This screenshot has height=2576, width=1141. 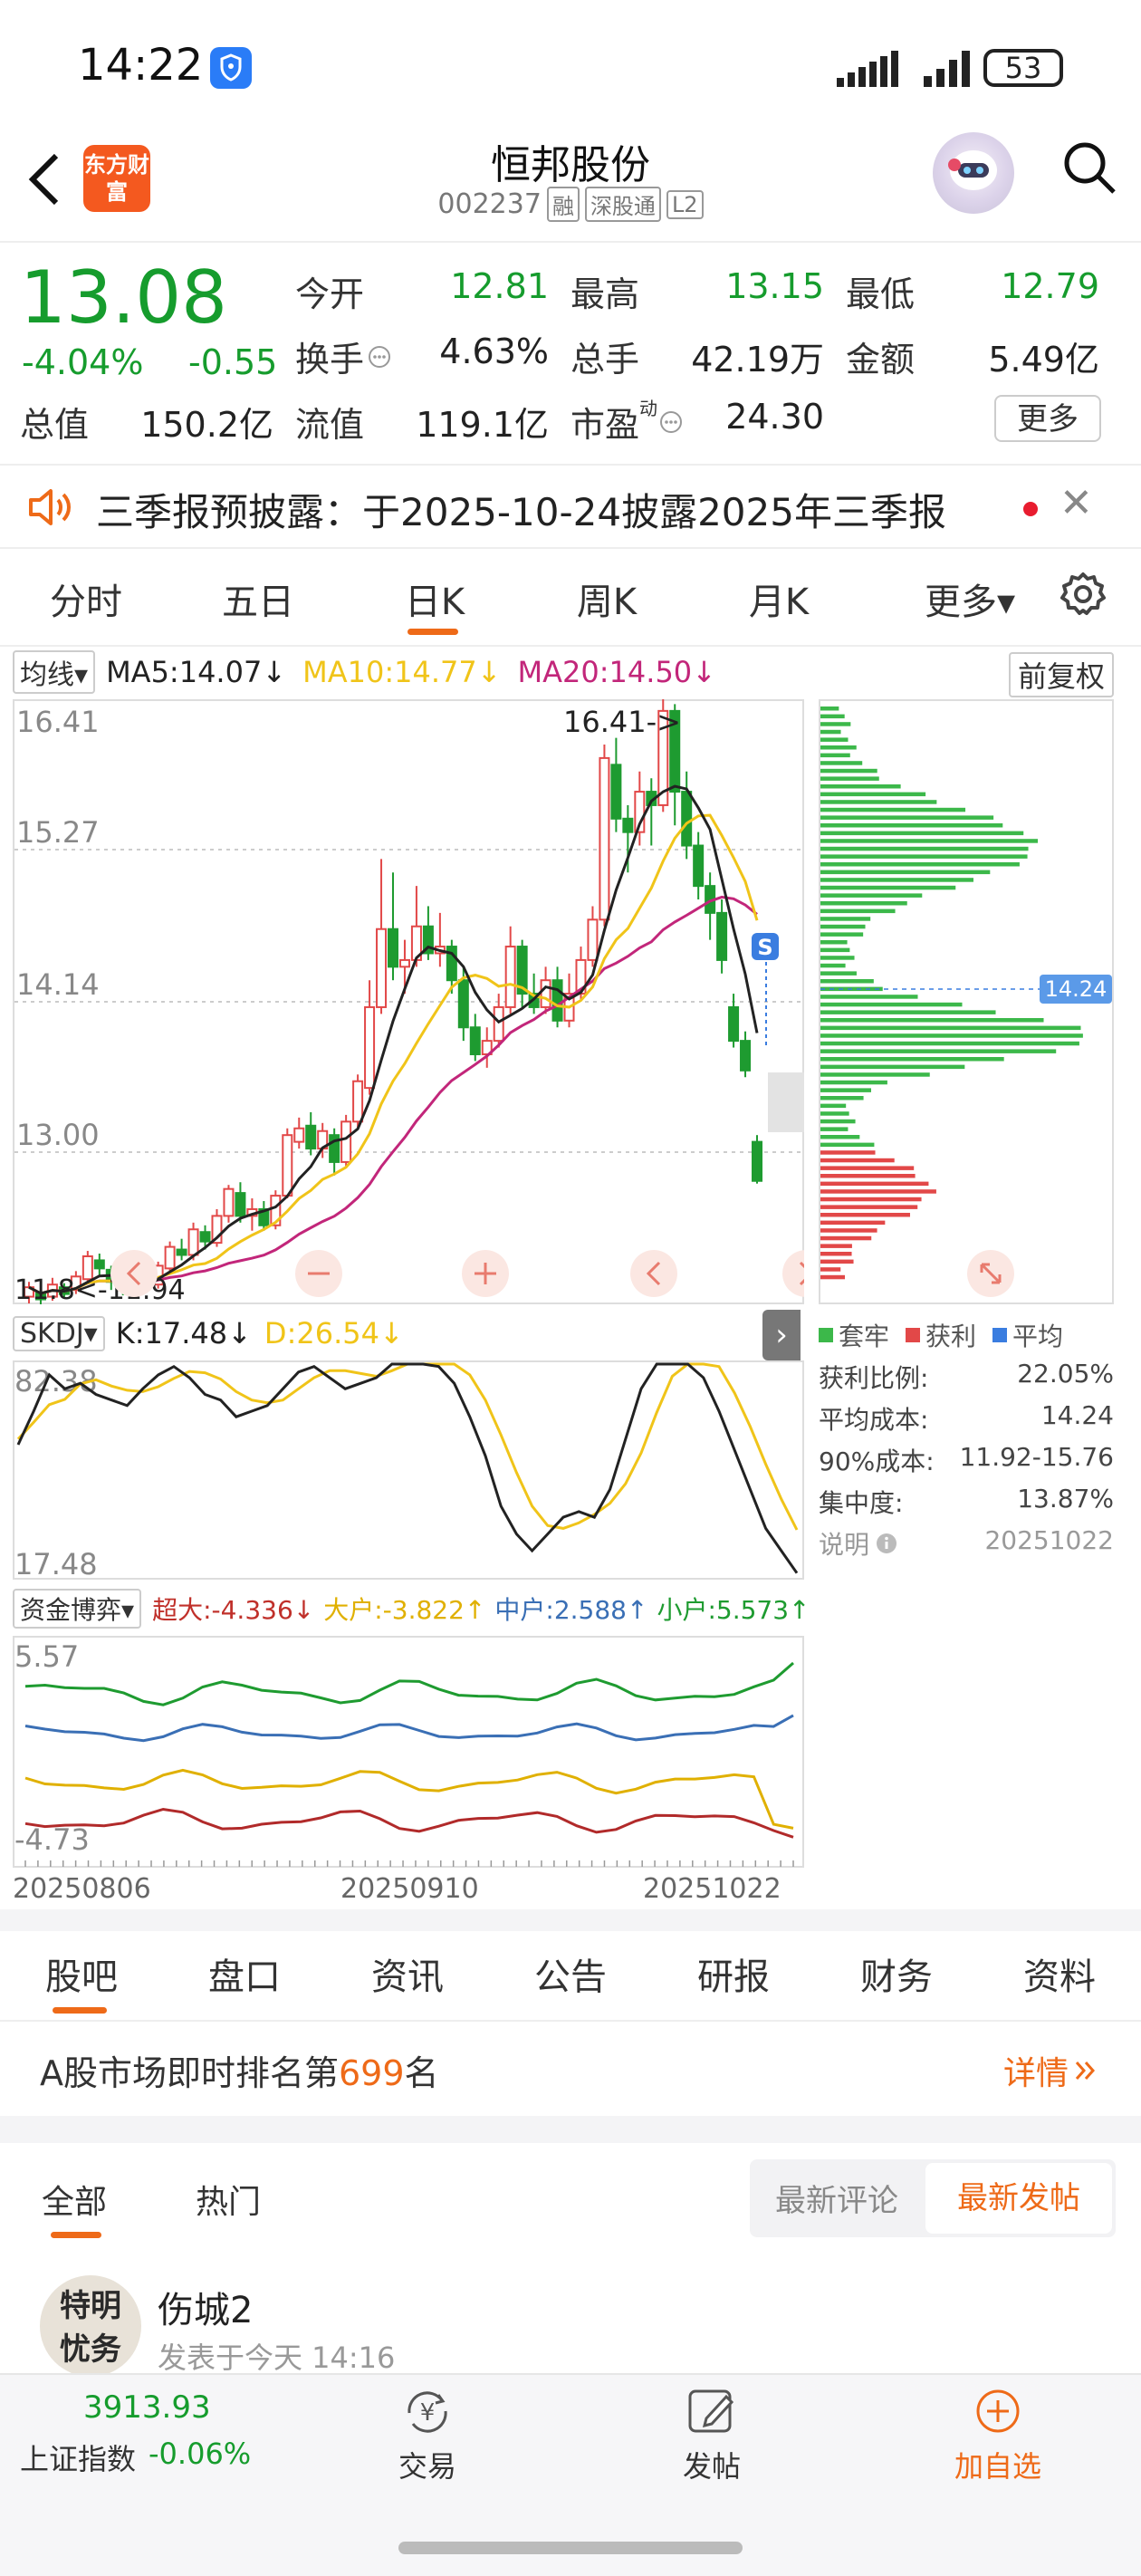 I want to click on tab-intraday: 分时, so click(x=86, y=598).